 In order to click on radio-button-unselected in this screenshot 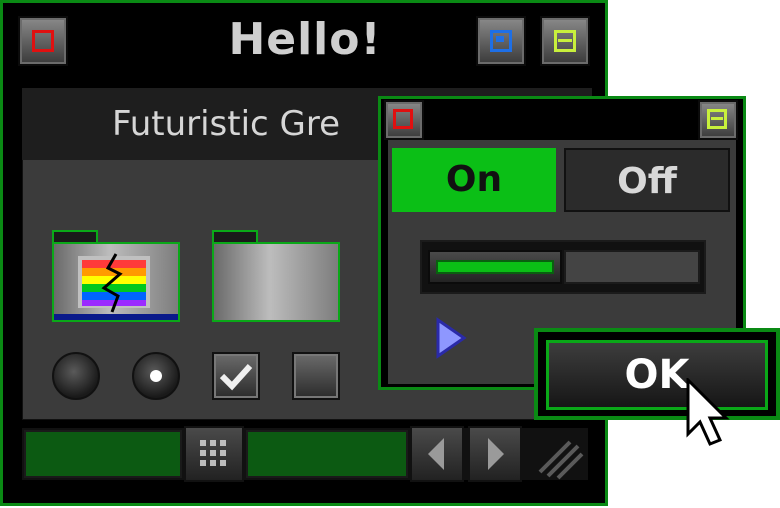, I will do `click(76, 376)`.